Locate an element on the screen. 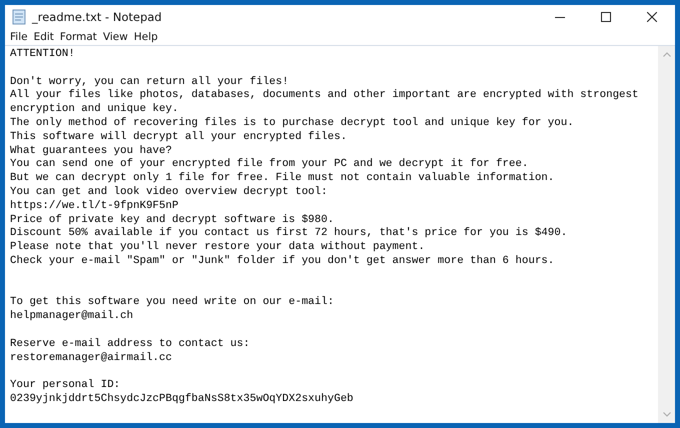  maximize-icon is located at coordinates (606, 17).